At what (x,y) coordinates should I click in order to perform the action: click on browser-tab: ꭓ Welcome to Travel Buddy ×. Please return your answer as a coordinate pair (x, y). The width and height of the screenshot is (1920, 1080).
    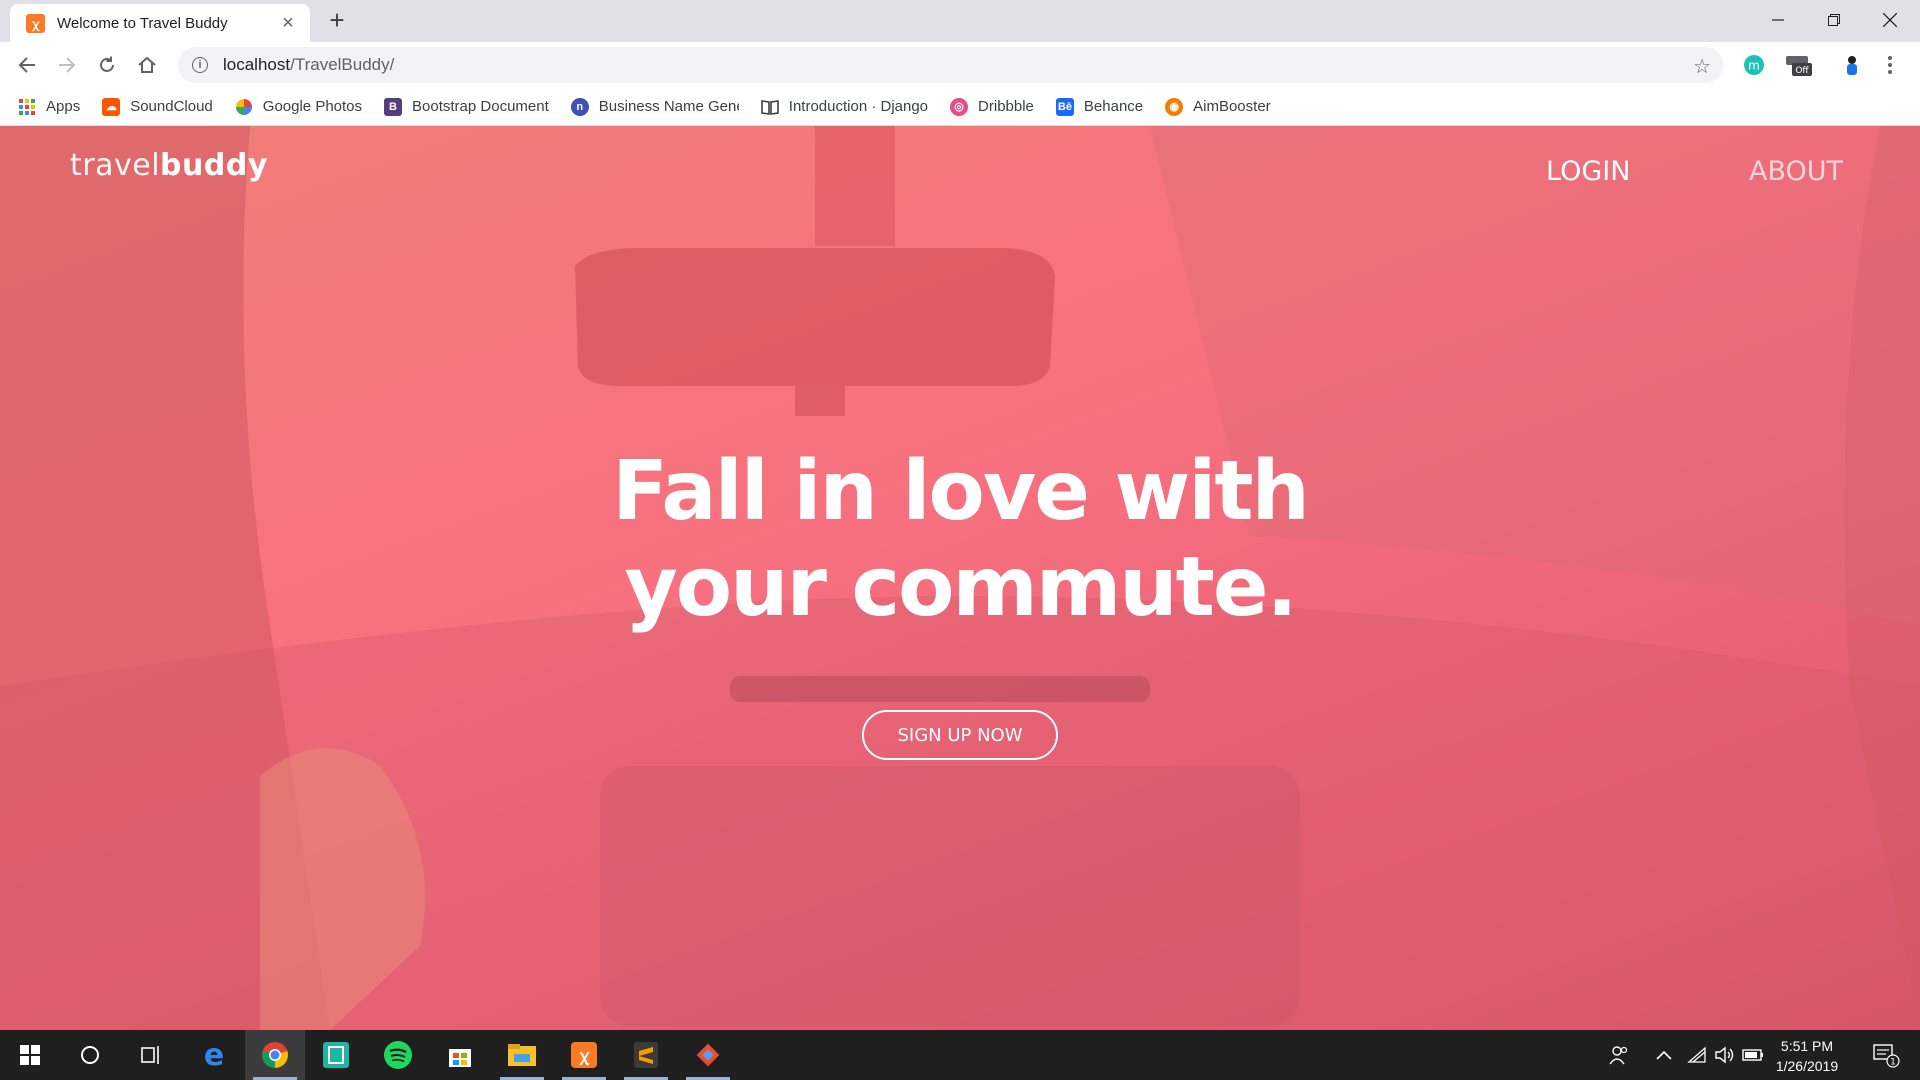
    Looking at the image, I should click on (160, 23).